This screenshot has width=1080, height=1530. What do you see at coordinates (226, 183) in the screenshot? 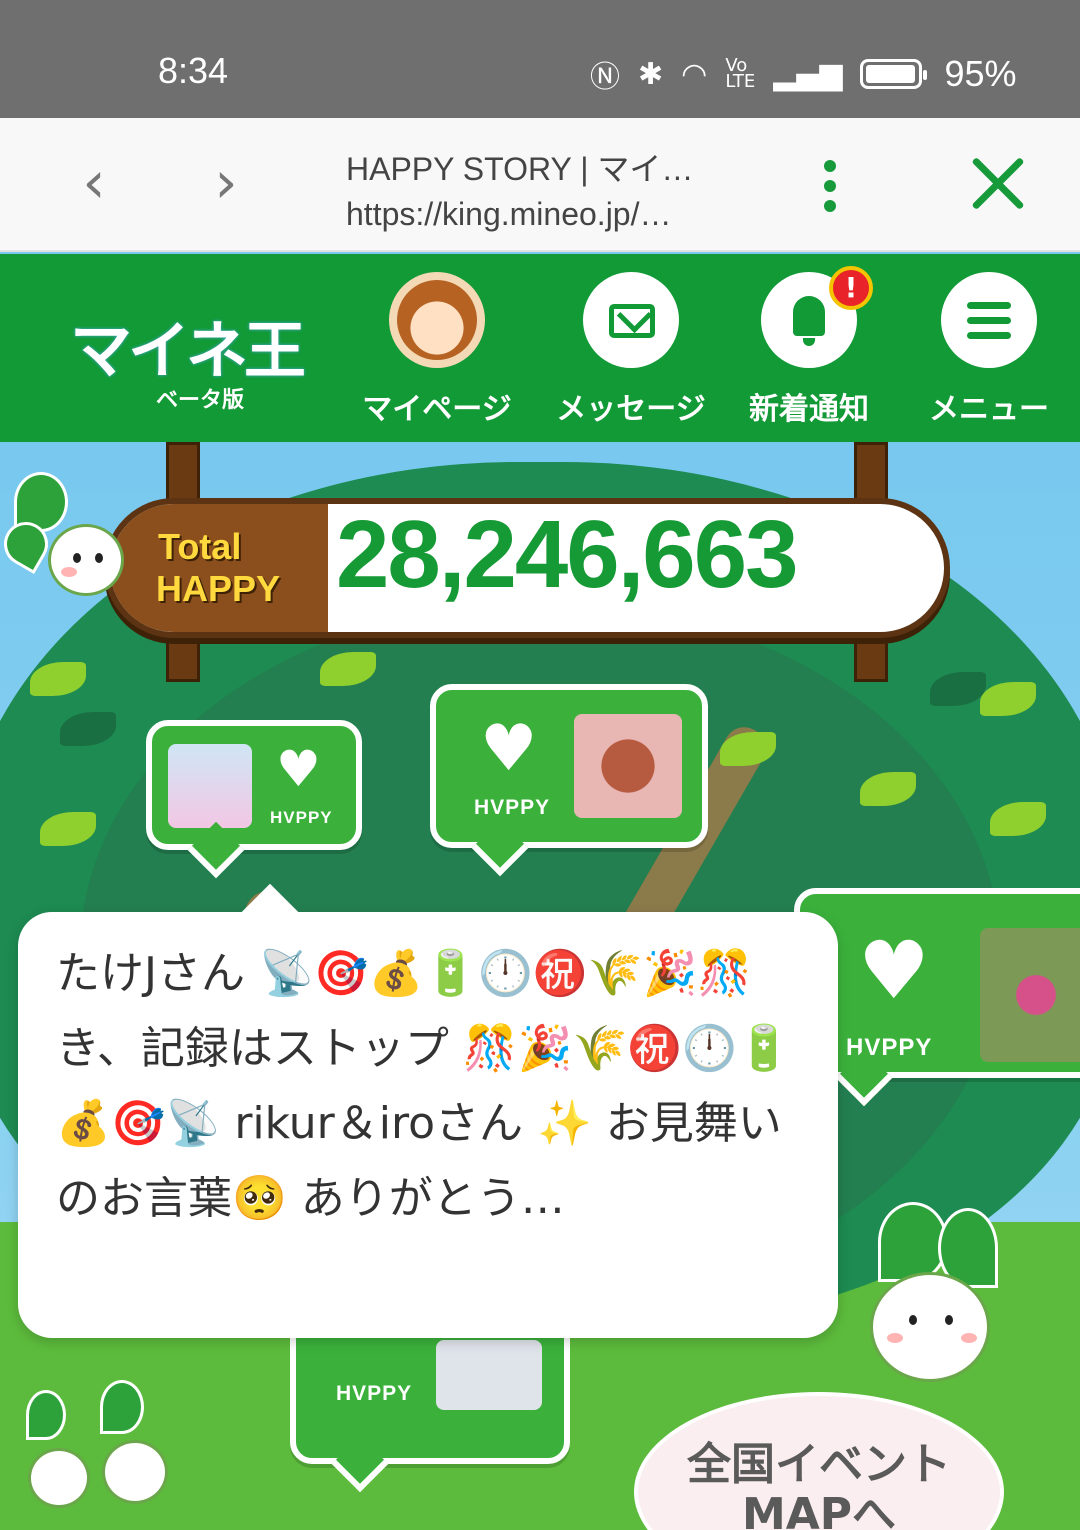
I see `forward-button: ›` at bounding box center [226, 183].